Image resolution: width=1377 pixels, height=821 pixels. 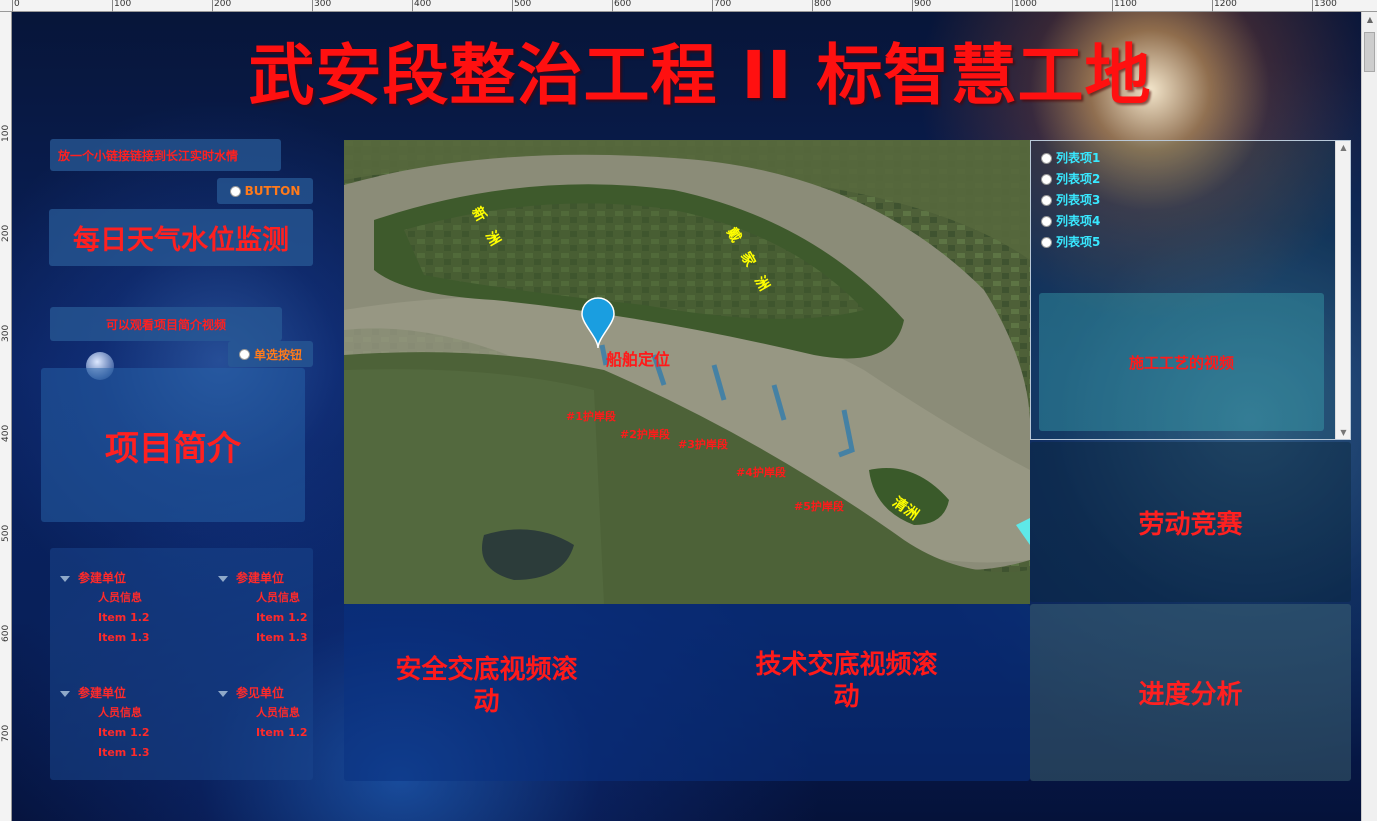 I want to click on page-title: 武安段整治工程 II 标智慧工地, so click(x=700, y=75).